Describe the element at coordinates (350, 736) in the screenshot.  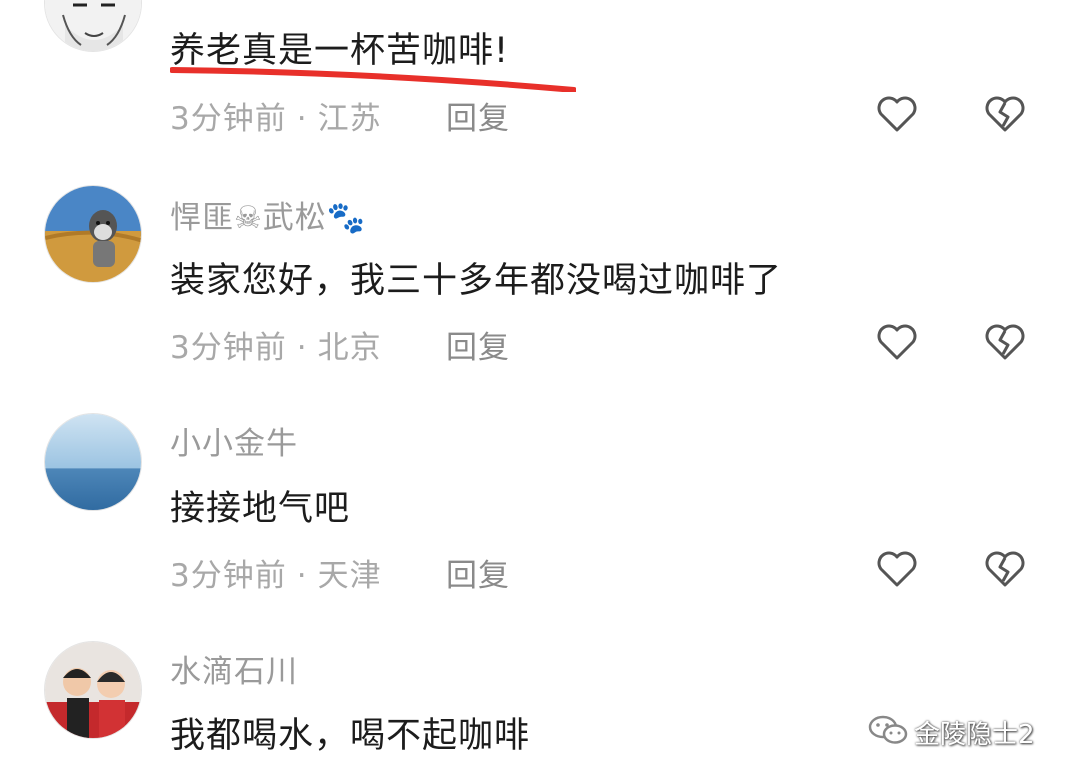
I see `comment-text: 我都喝水，喝不起咖啡` at that location.